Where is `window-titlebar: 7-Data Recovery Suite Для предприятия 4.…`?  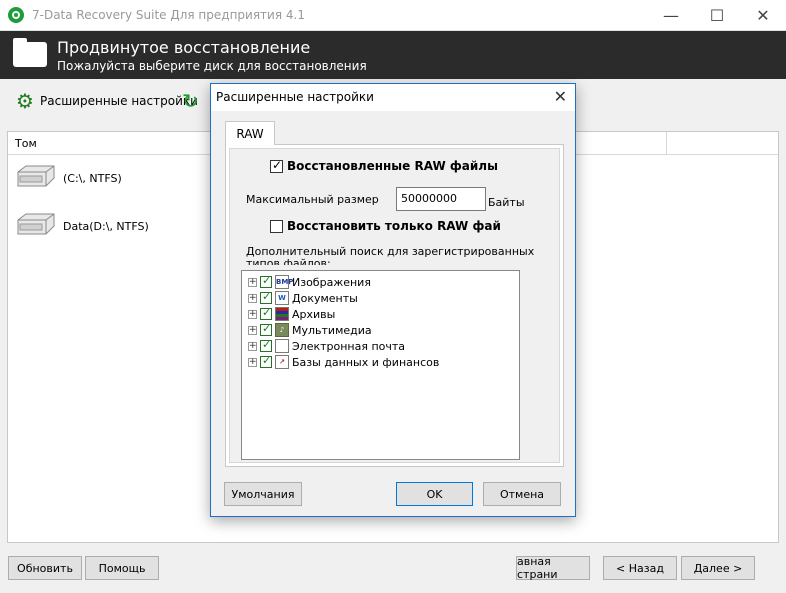 window-titlebar: 7-Data Recovery Suite Для предприятия 4.… is located at coordinates (393, 15).